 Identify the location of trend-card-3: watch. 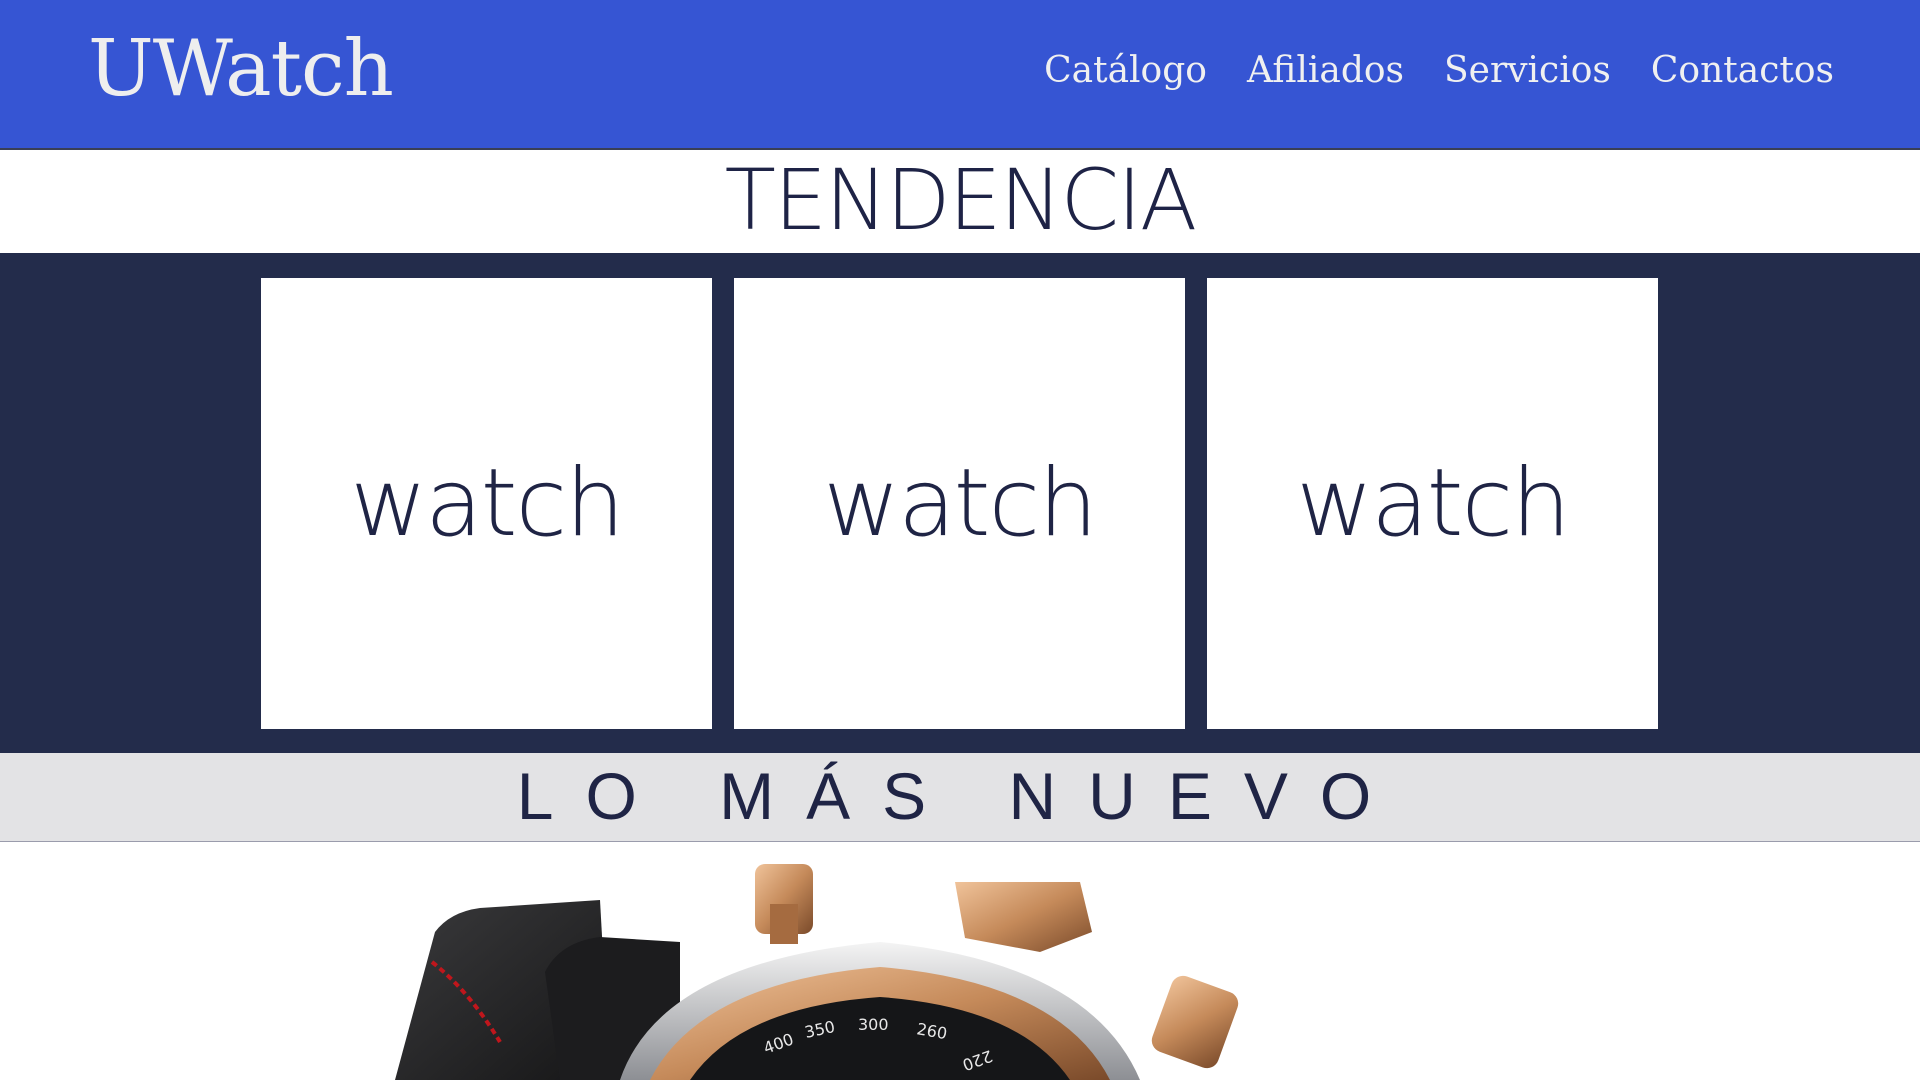
(1432, 503).